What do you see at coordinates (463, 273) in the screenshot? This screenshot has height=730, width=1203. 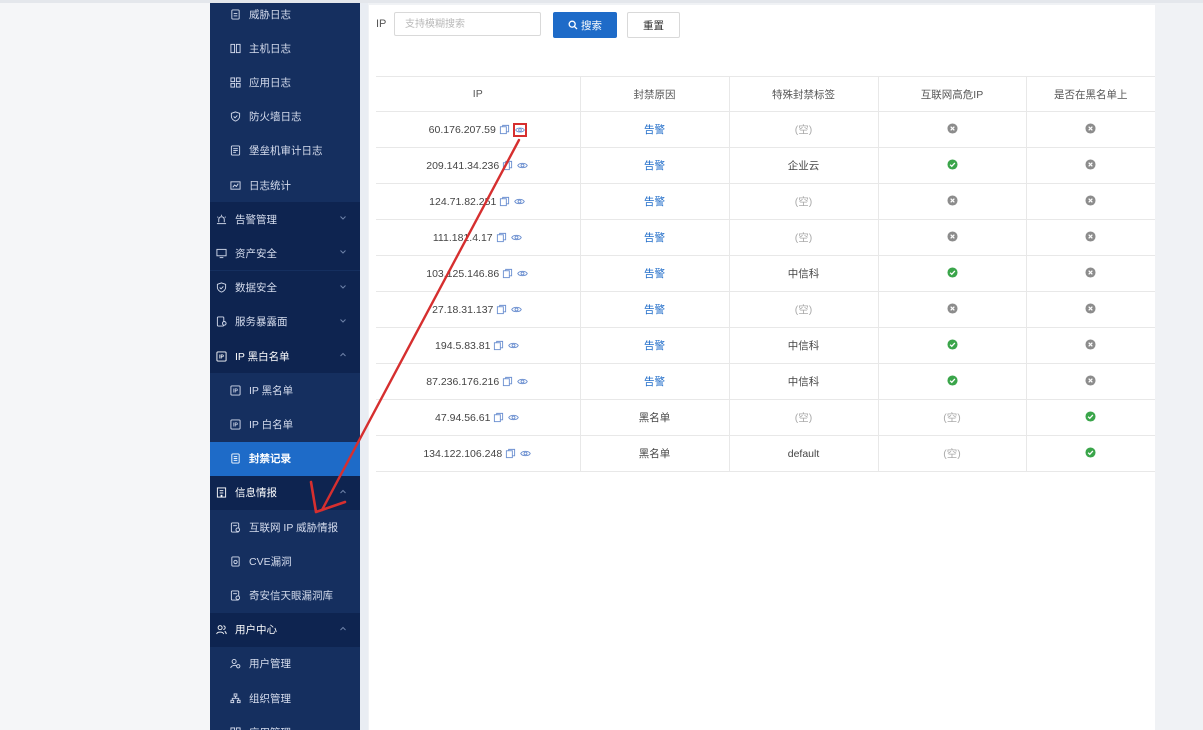 I see `ip-address: 103.125.146.86` at bounding box center [463, 273].